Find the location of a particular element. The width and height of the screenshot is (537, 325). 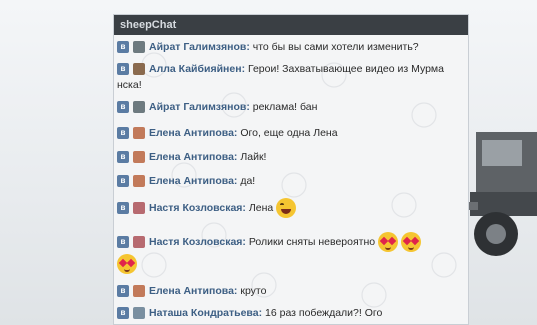

message-row: в Настя Козловская: Лена is located at coordinates (290, 208).